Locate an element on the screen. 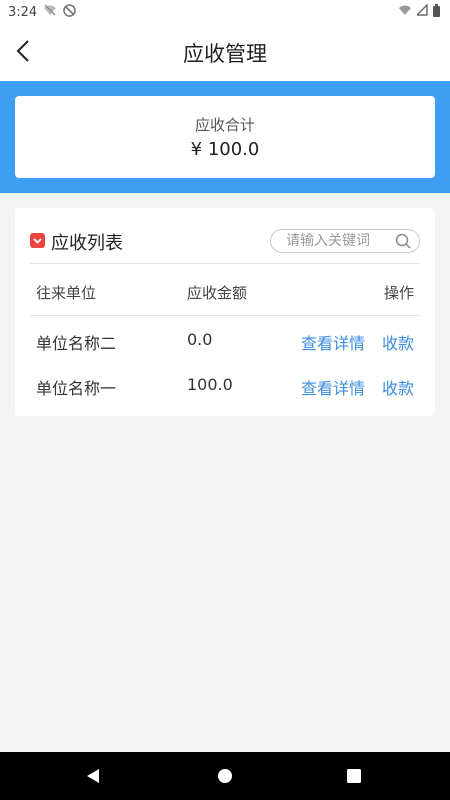 This screenshot has width=450, height=800. total-card: 应收合计 ¥ 100.0 is located at coordinates (225, 137).